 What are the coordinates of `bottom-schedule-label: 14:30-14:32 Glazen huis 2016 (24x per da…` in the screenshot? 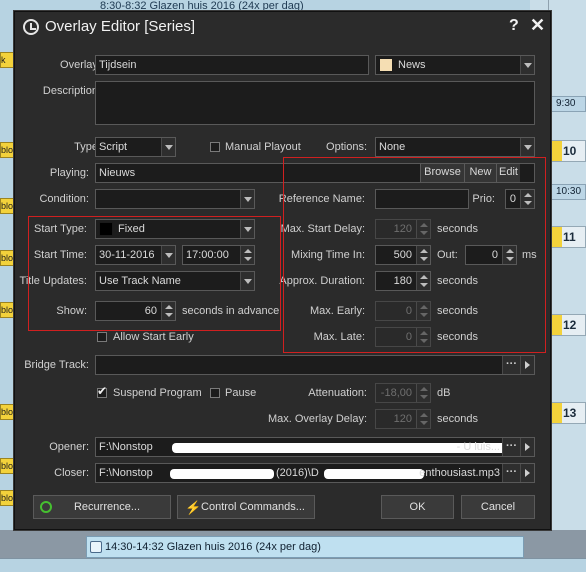 It's located at (213, 547).